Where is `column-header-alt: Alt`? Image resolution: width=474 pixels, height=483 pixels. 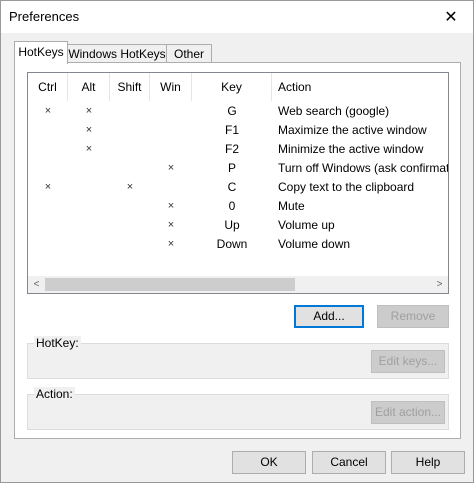 column-header-alt: Alt is located at coordinates (89, 87).